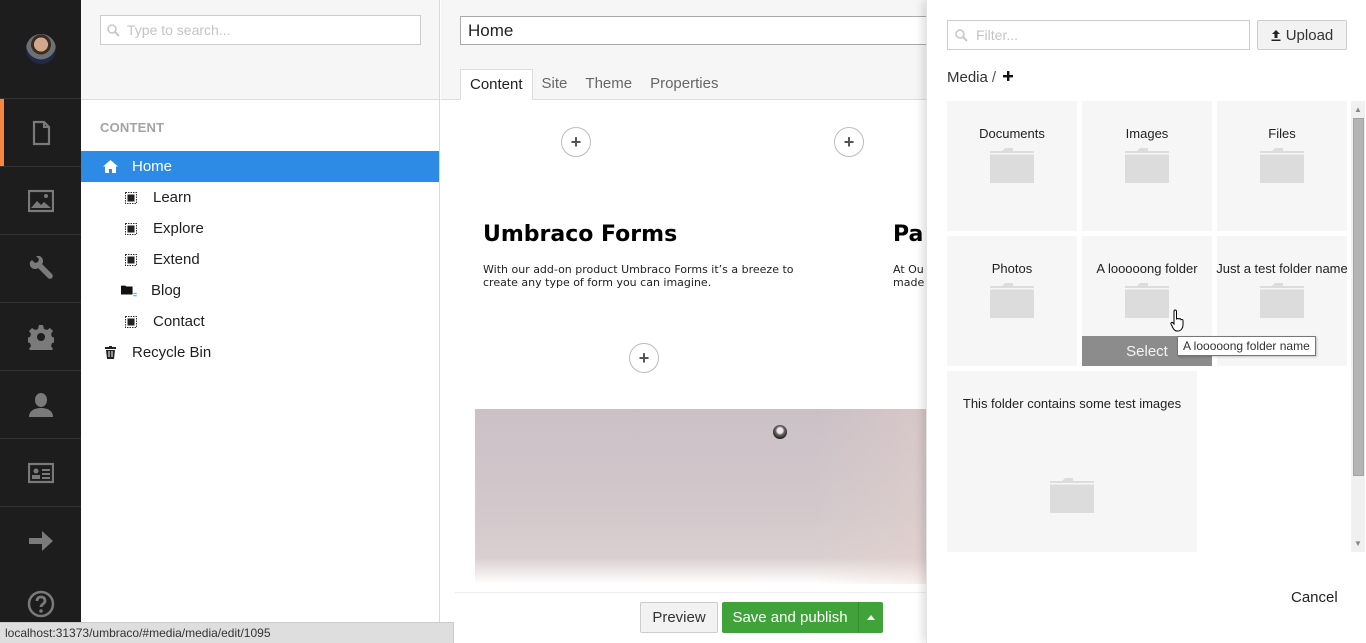 Image resolution: width=1366 pixels, height=643 pixels. I want to click on tree-item-label: Explore, so click(178, 228).